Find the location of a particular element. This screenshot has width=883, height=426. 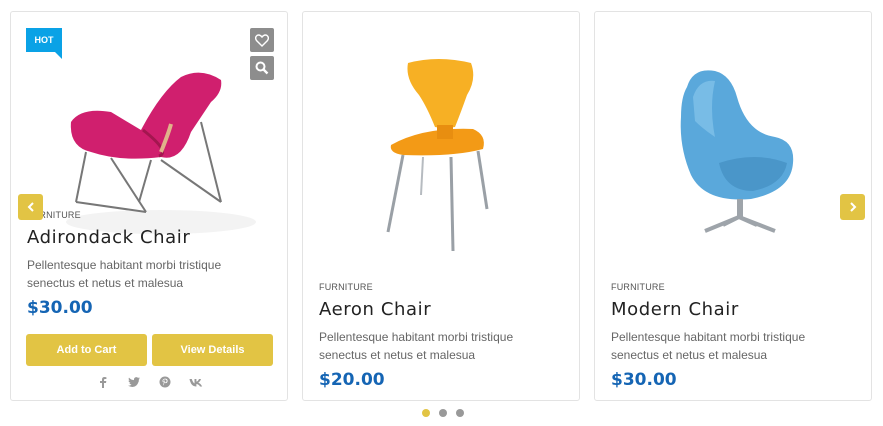

vk-icon is located at coordinates (196, 382).